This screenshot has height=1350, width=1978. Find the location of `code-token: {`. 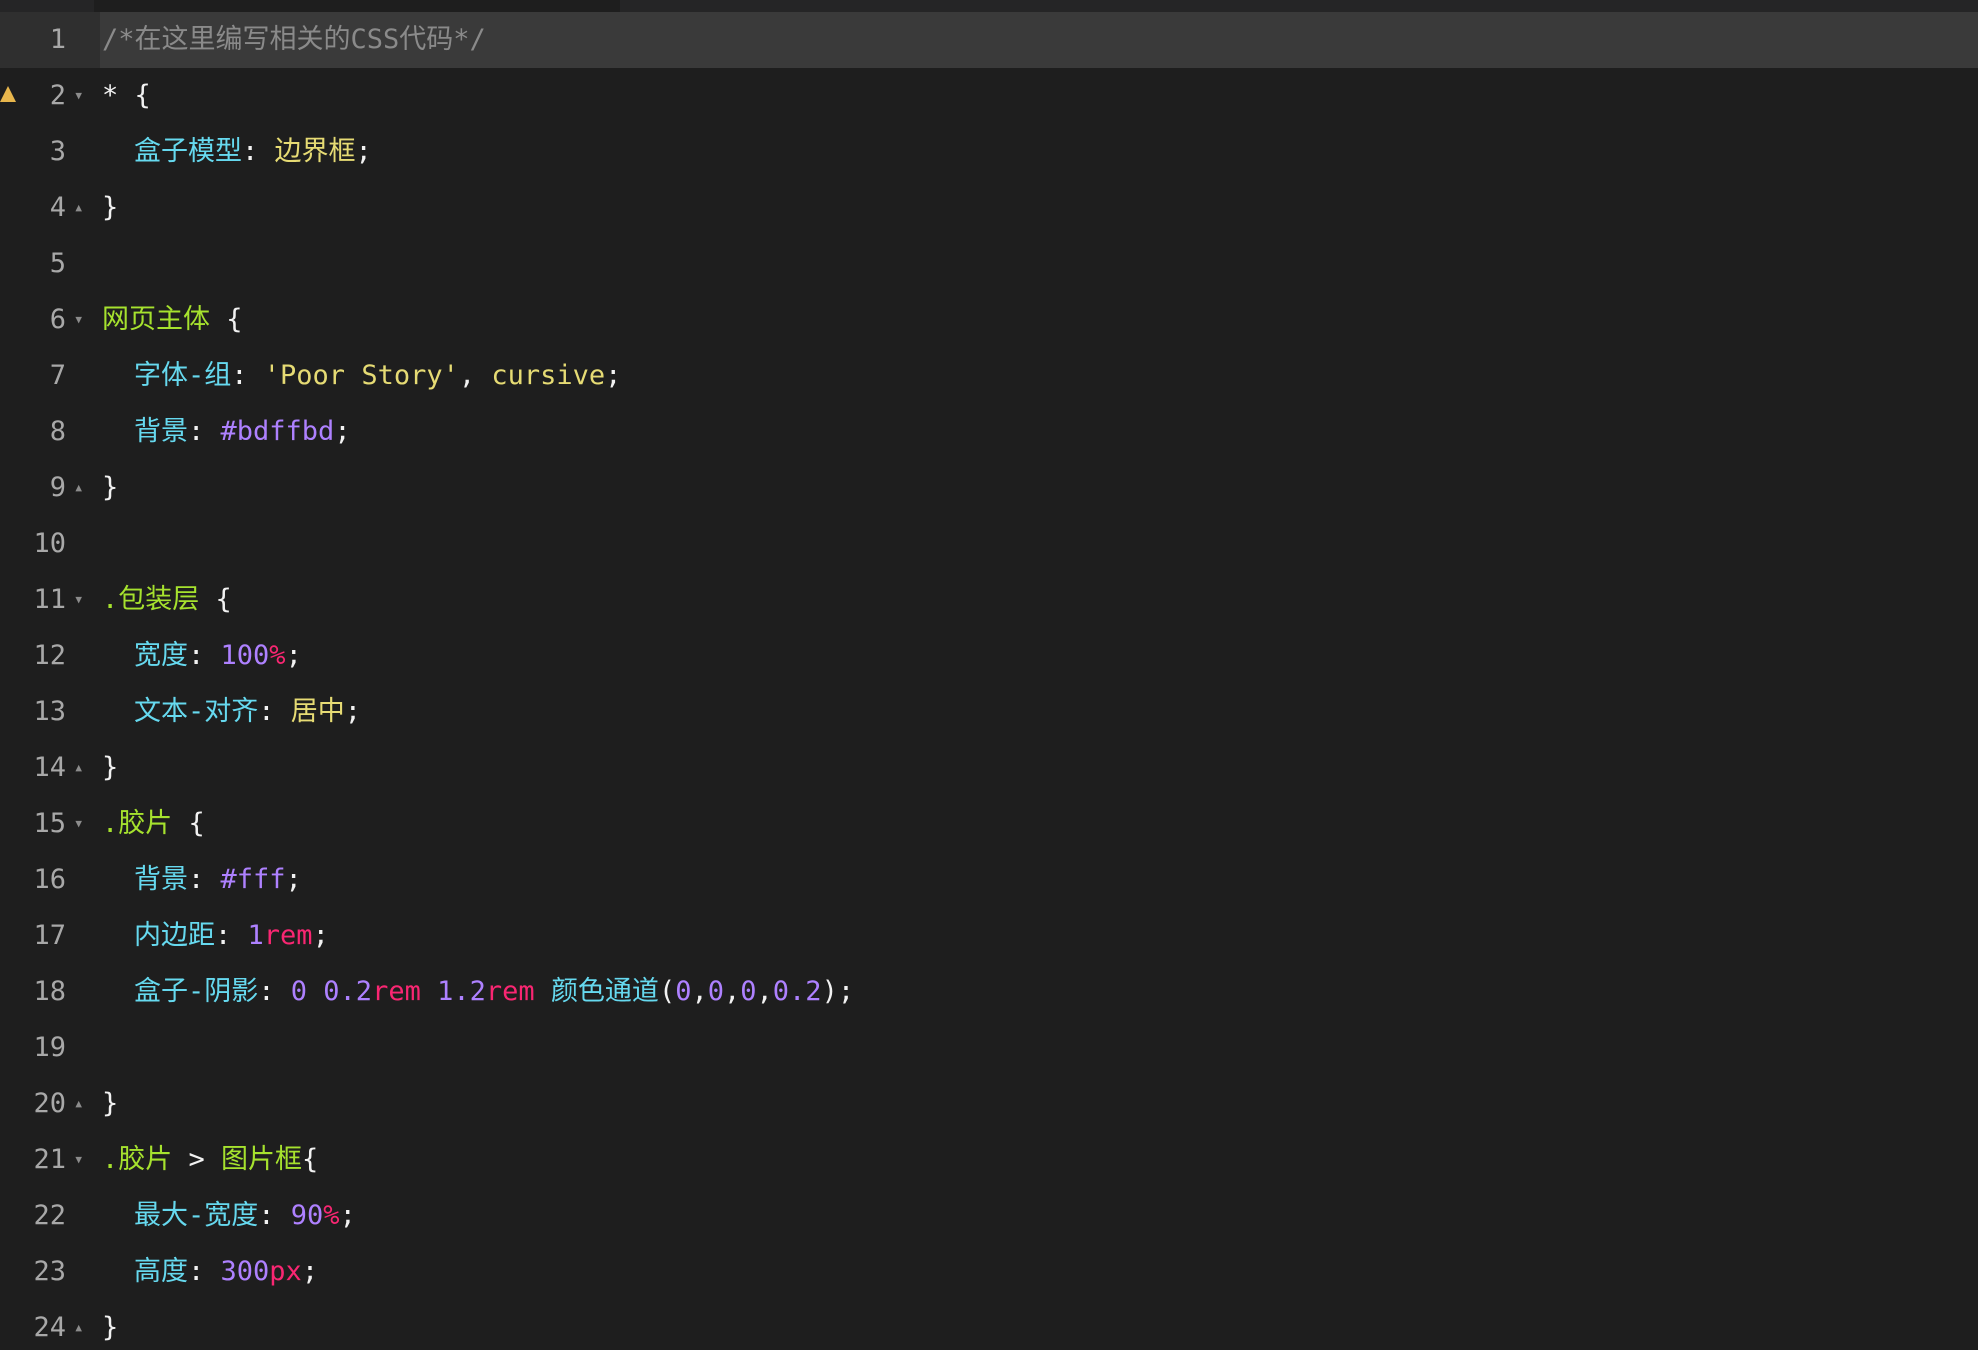

code-token: { is located at coordinates (310, 1159).